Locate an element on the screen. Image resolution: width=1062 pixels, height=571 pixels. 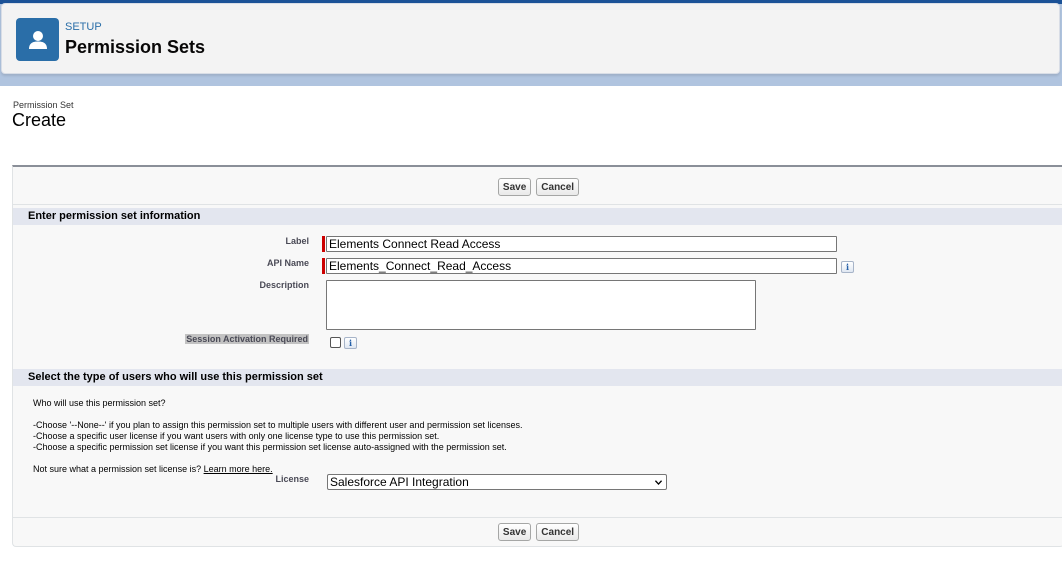
license-select-value: Salesforce API Integration is located at coordinates (399, 482).